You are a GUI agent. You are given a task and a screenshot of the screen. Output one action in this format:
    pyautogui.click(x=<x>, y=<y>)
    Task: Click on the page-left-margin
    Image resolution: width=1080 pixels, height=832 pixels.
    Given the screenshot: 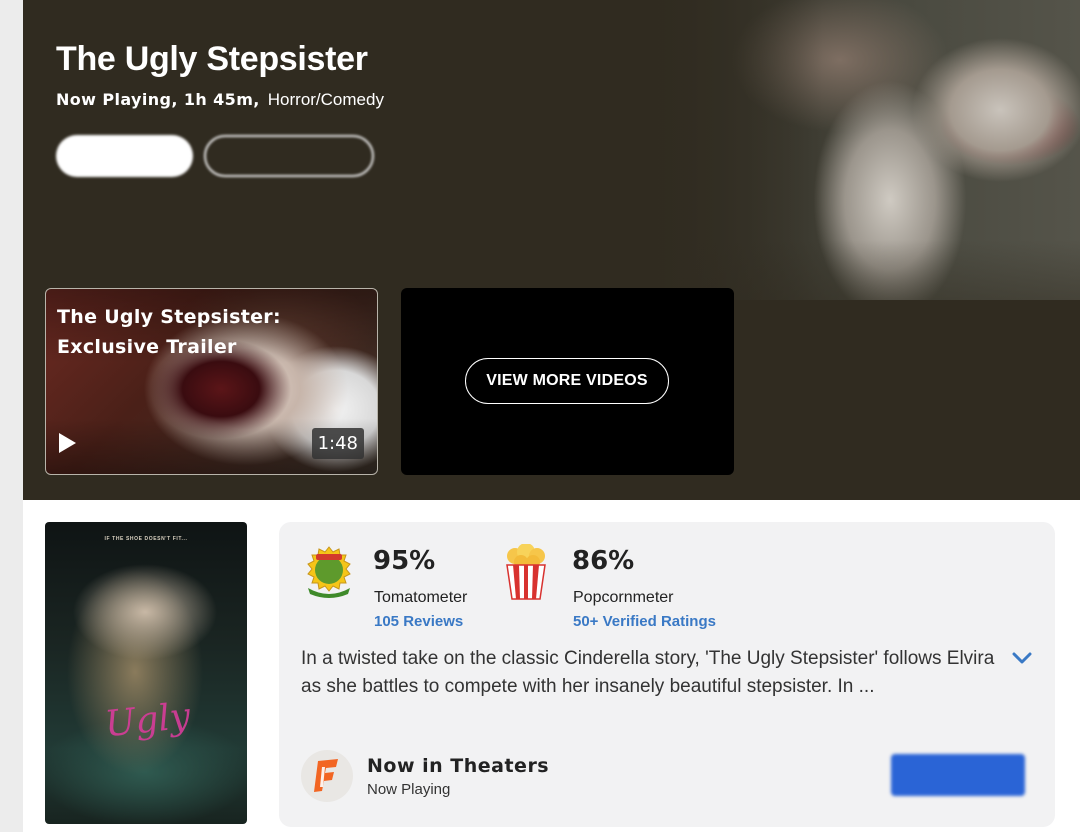 What is the action you would take?
    pyautogui.click(x=11, y=416)
    